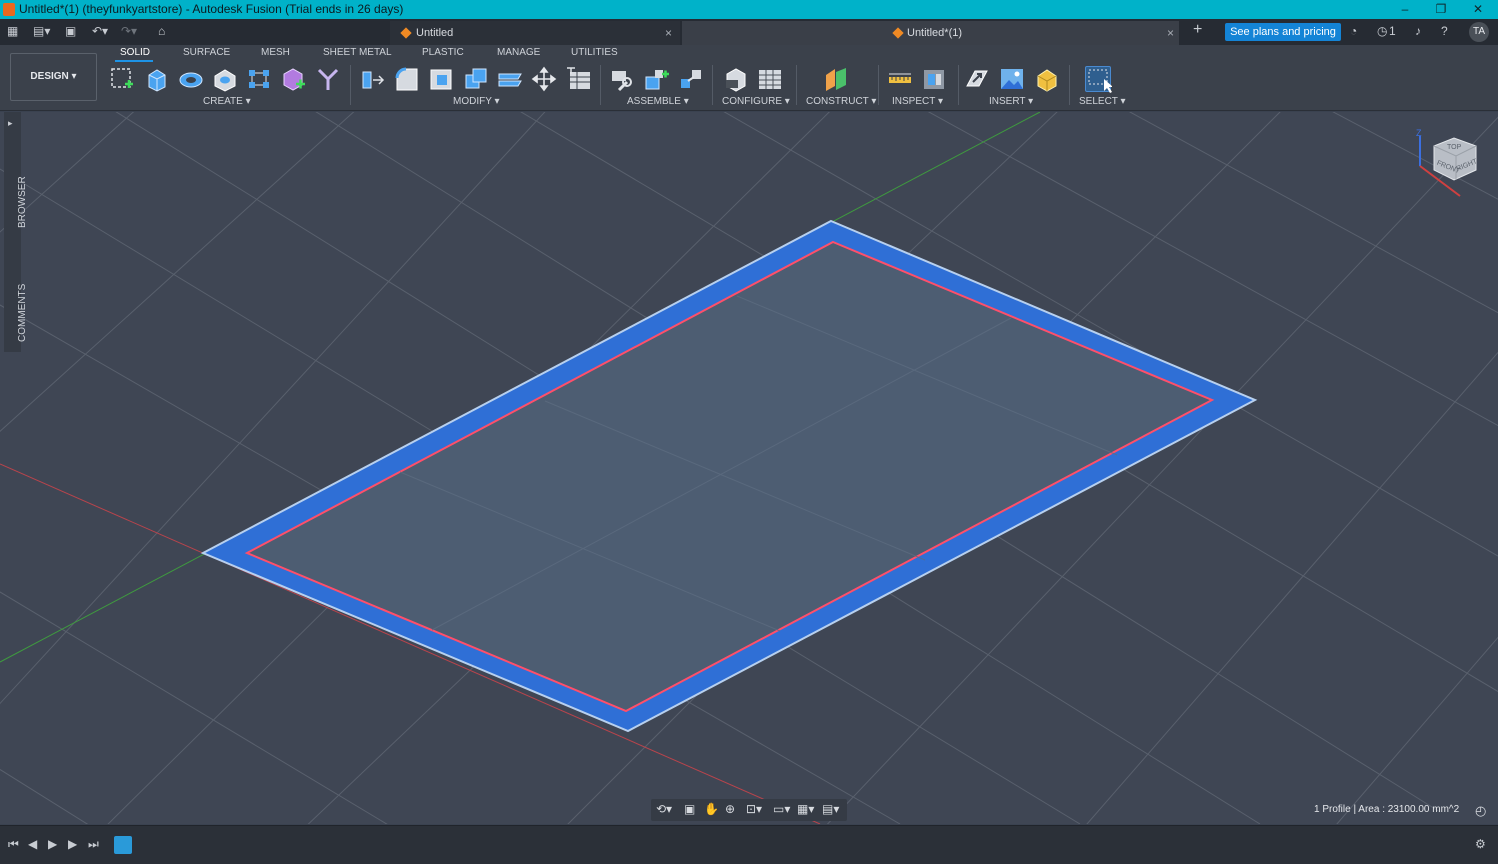 The height and width of the screenshot is (864, 1498). What do you see at coordinates (135, 52) in the screenshot?
I see `tab-solid: SOLID` at bounding box center [135, 52].